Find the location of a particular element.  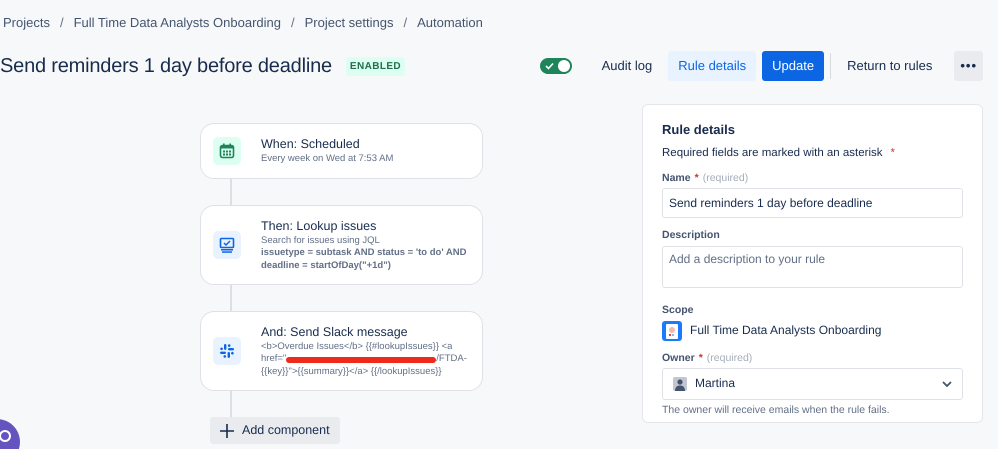

check-icon is located at coordinates (549, 66).